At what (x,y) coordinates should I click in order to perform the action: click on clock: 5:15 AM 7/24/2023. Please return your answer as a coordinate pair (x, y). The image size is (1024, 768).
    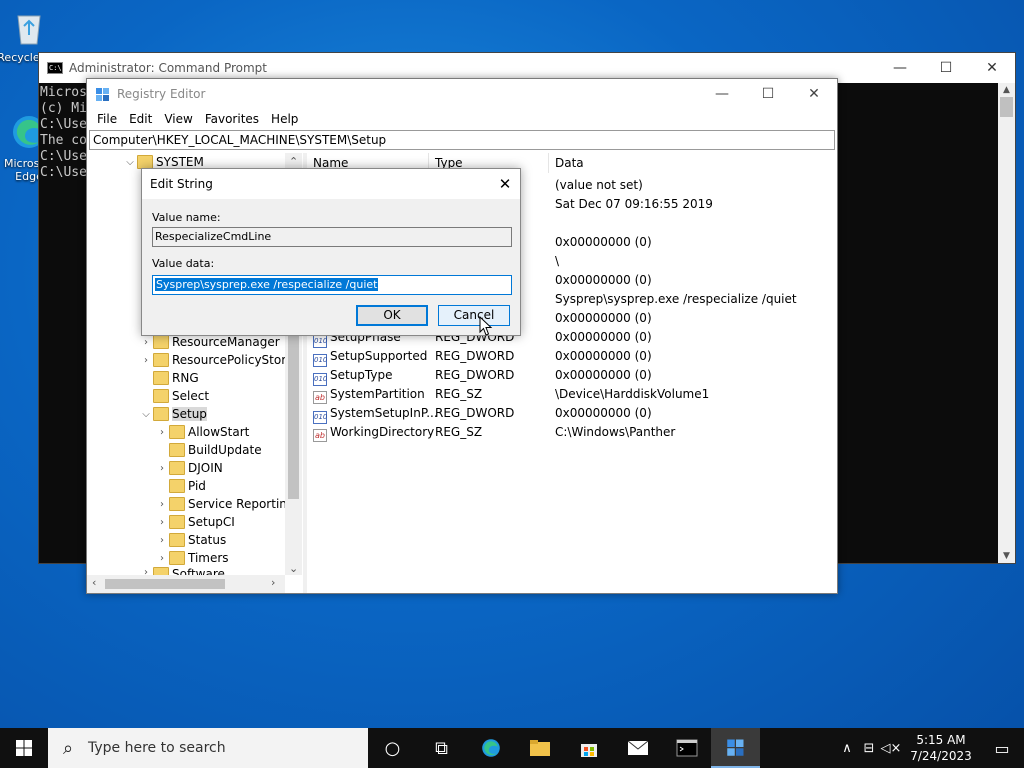
    Looking at the image, I should click on (941, 748).